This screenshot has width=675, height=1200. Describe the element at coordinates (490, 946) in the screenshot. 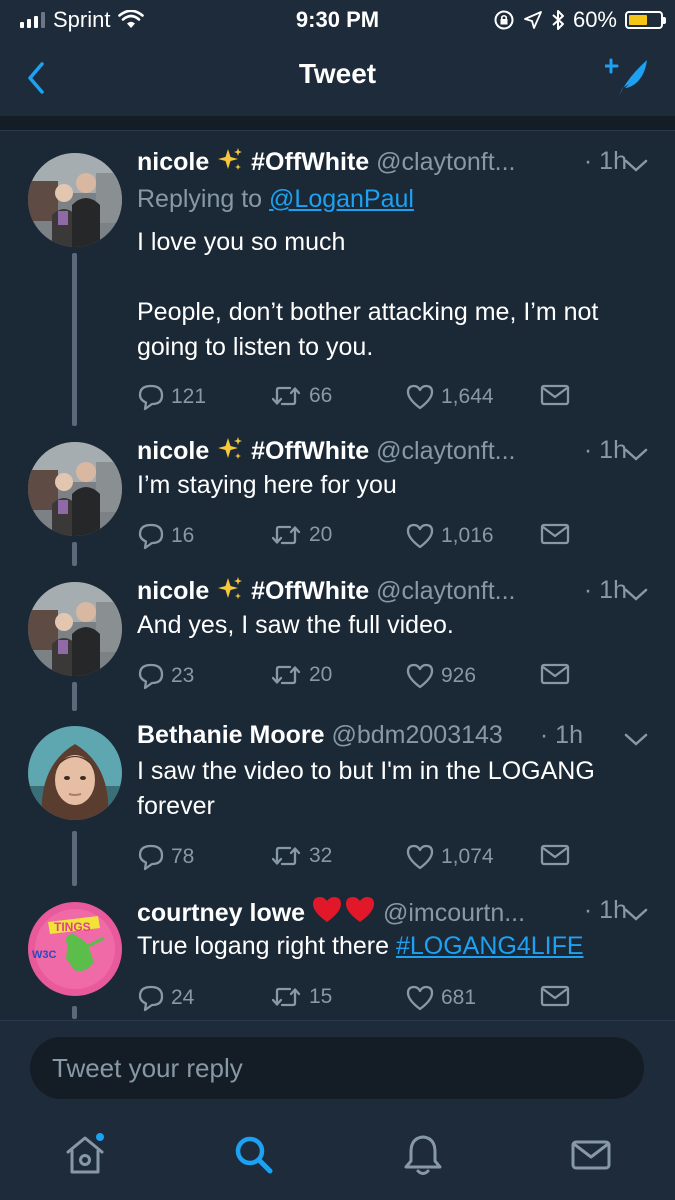

I see `hashtag-link: #LOGANG4LIFE` at that location.